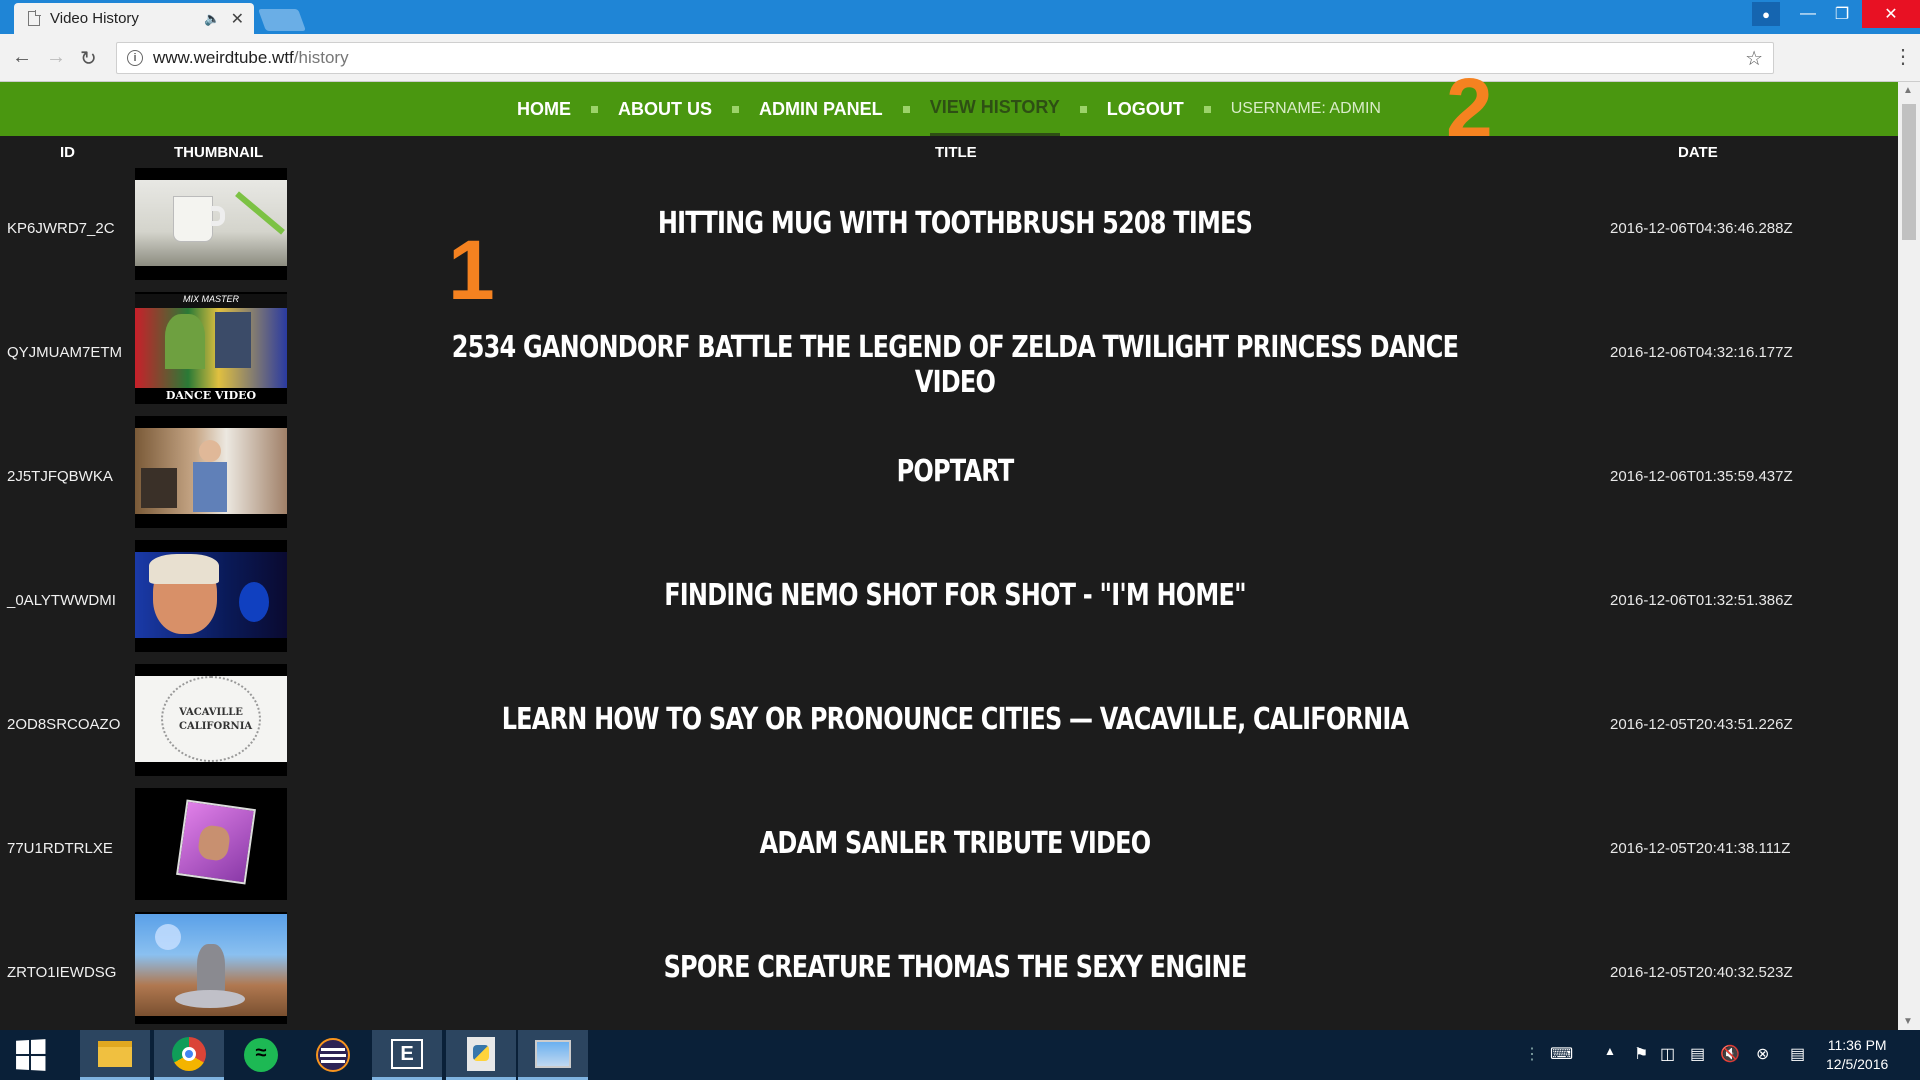 Image resolution: width=1920 pixels, height=1080 pixels. I want to click on photos-app-icon, so click(553, 1055).